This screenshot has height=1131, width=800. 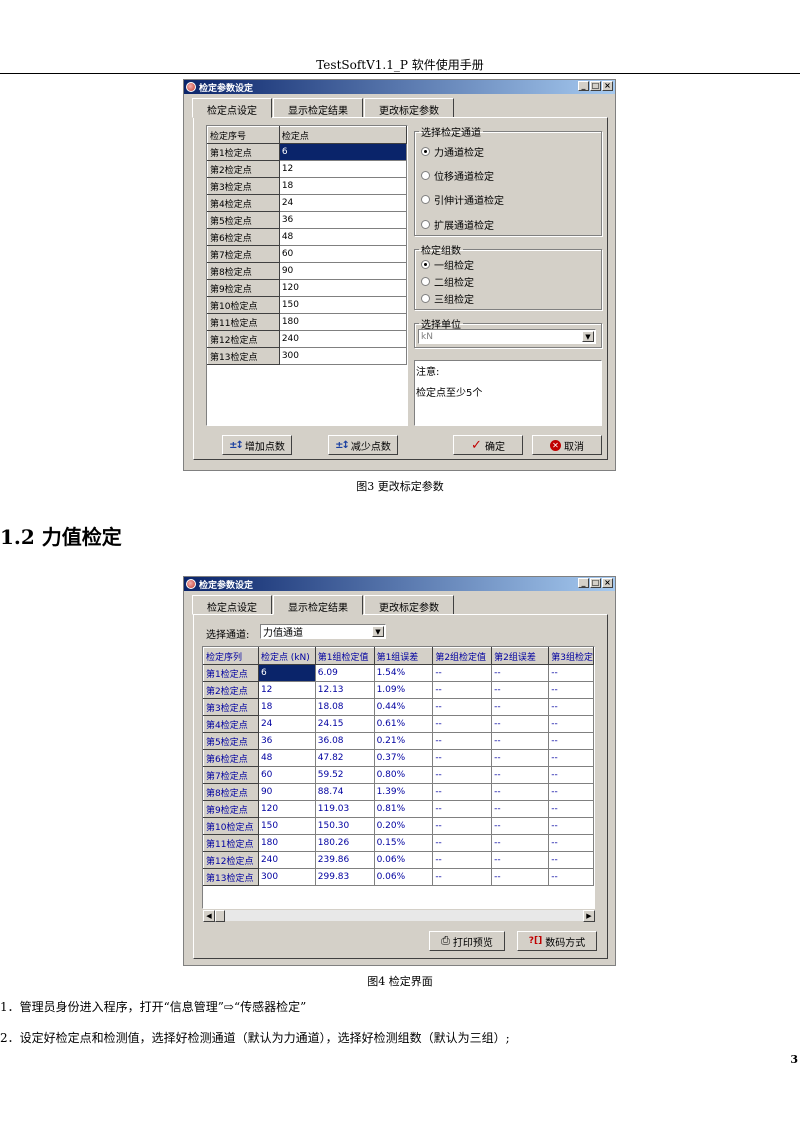 I want to click on table-row: 第1检定点 6, so click(x=307, y=152).